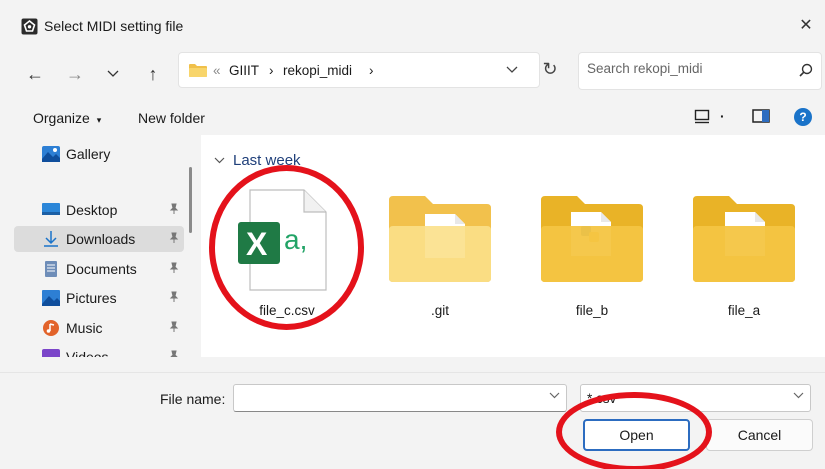 This screenshot has width=825, height=469. What do you see at coordinates (51, 353) in the screenshot?
I see `videos-icon` at bounding box center [51, 353].